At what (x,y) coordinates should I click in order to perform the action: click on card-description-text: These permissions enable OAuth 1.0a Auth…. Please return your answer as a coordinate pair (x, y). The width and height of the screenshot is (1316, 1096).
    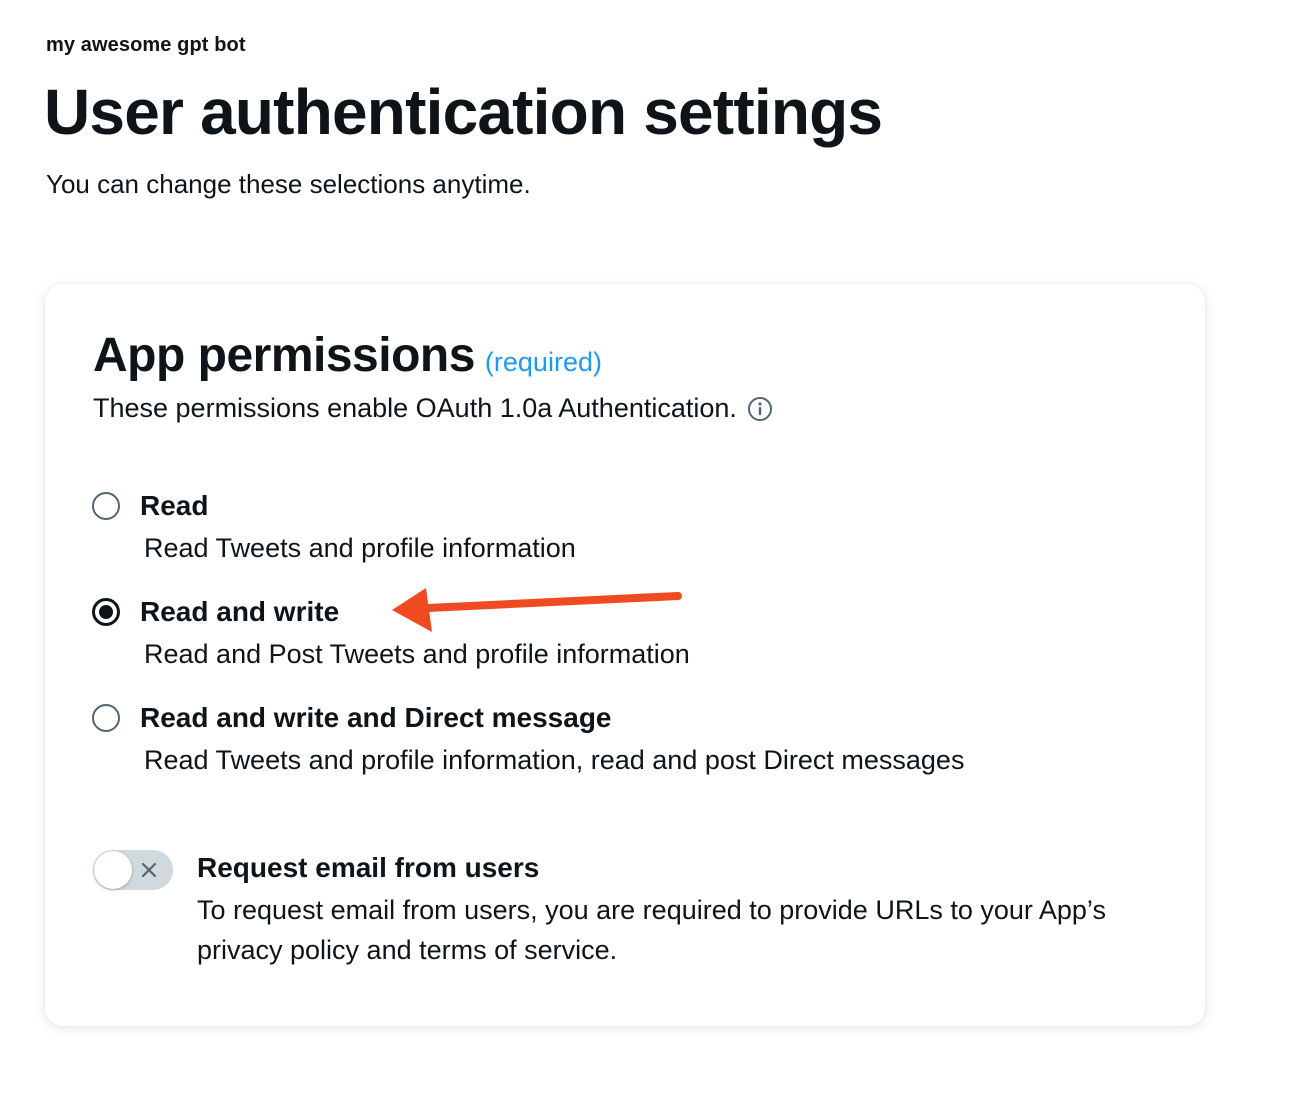
    Looking at the image, I should click on (415, 408).